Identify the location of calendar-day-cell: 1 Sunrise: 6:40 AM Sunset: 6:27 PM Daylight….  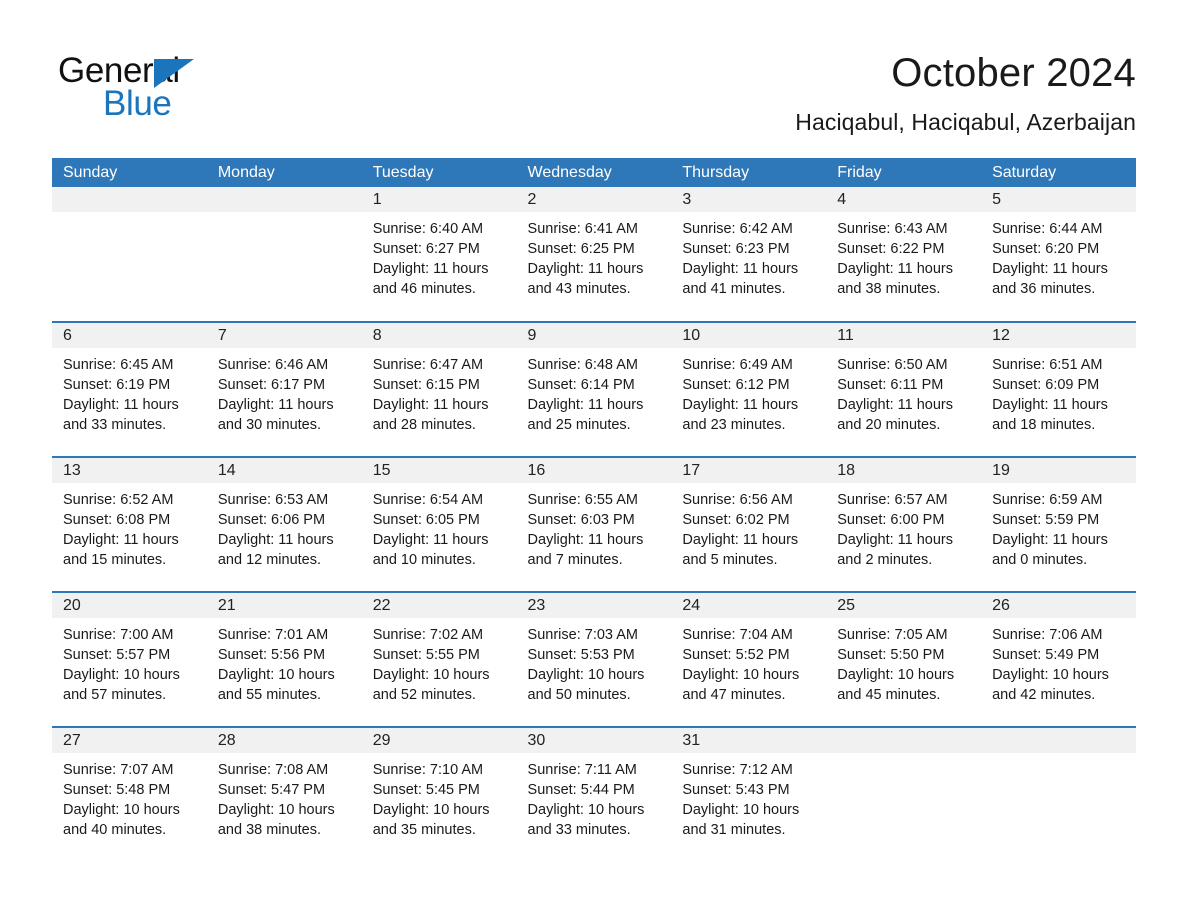
(439, 254).